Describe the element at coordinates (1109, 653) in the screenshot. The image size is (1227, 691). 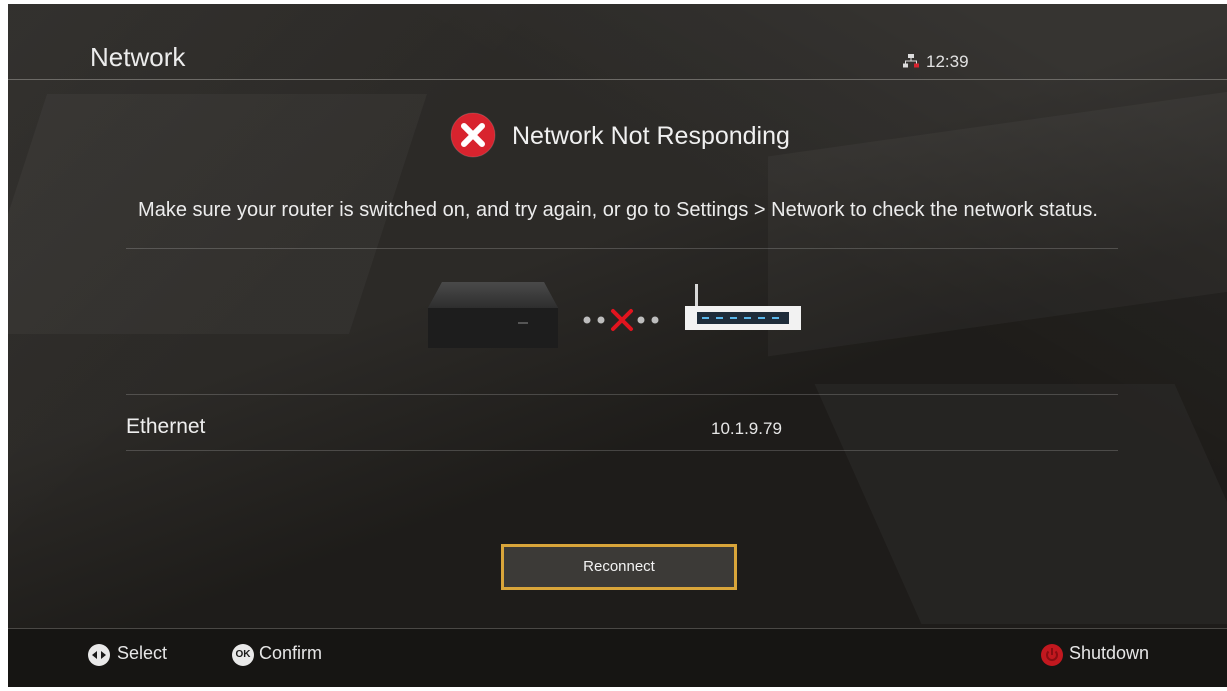
I see `shutdown-hint-label: Shutdown` at that location.